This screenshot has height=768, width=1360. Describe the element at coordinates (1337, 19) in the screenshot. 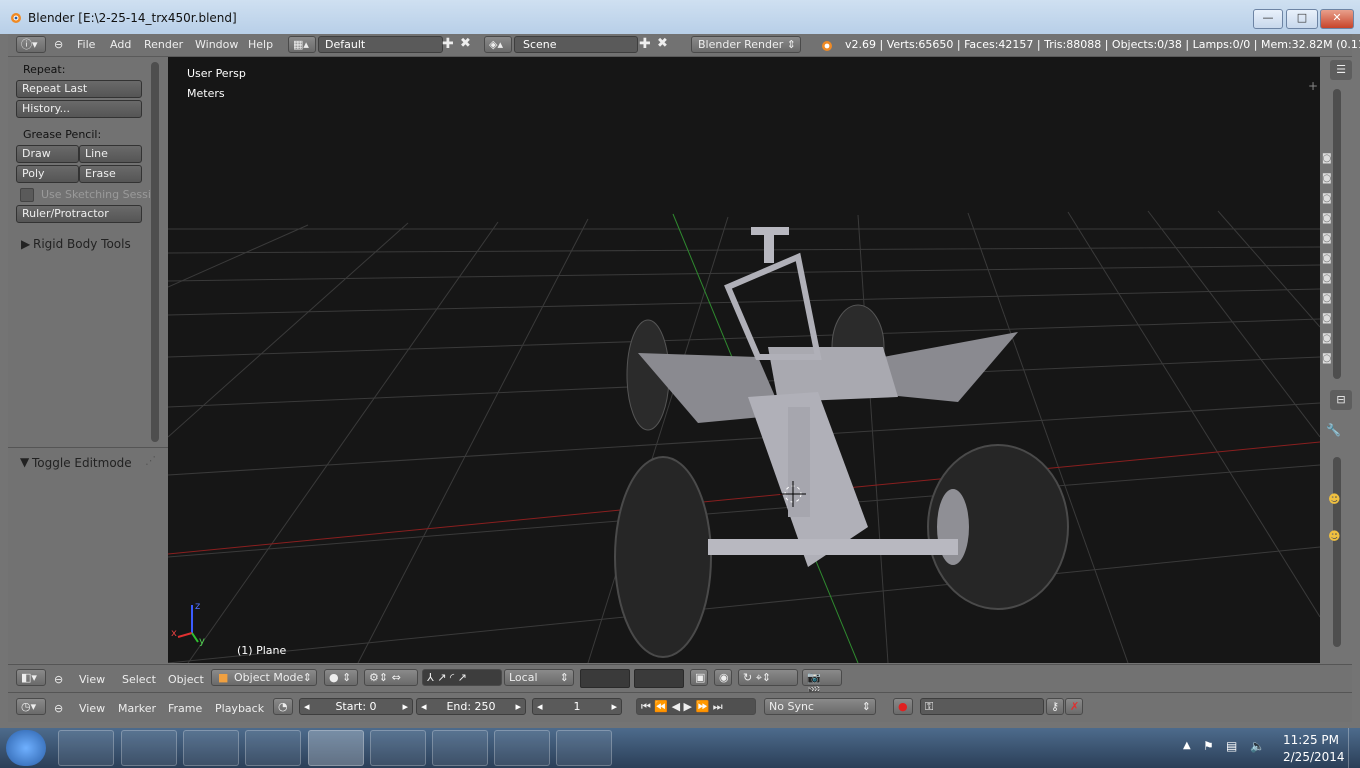

I see `close-button: ✕` at that location.